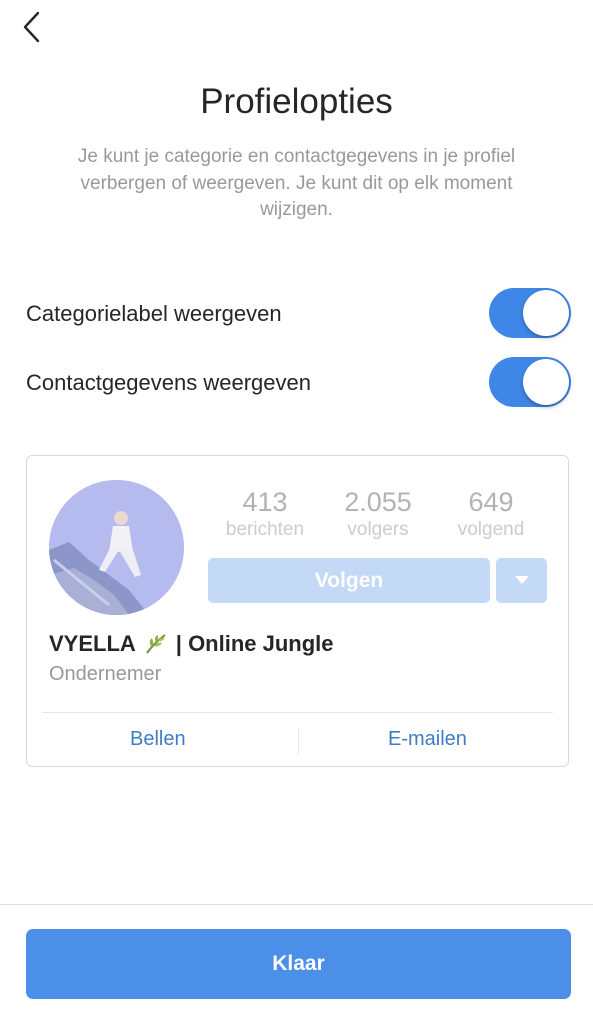 Image resolution: width=593 pixels, height=1024 pixels. What do you see at coordinates (298, 964) in the screenshot?
I see `done-button: Klaar` at bounding box center [298, 964].